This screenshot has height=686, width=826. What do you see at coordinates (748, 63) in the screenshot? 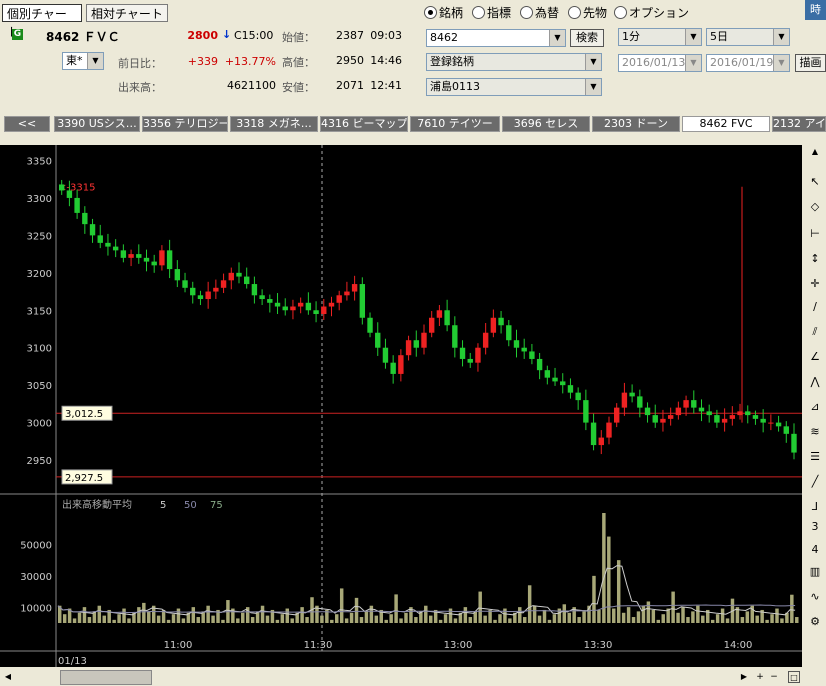
I see `date-to-input: 2016/01/19 ▼` at bounding box center [748, 63].